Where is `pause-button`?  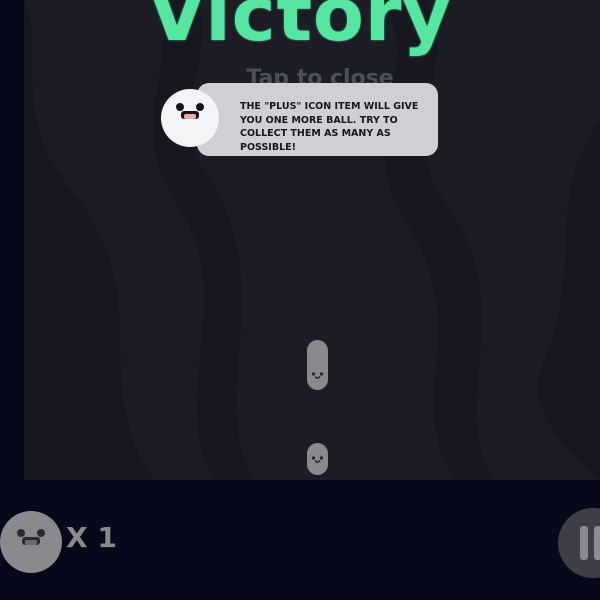
pause-button is located at coordinates (579, 543).